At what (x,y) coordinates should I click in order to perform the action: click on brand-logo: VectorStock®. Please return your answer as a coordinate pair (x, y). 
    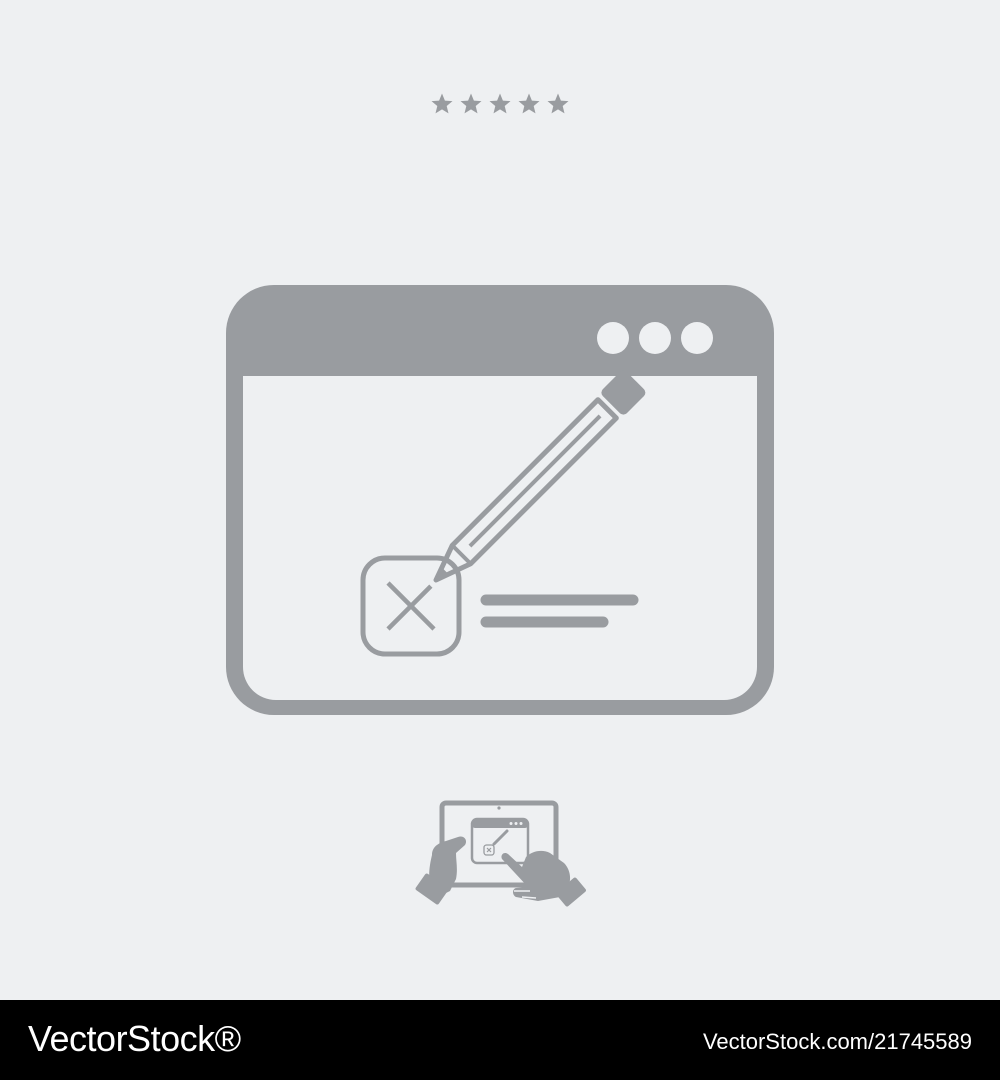
    Looking at the image, I should click on (134, 1038).